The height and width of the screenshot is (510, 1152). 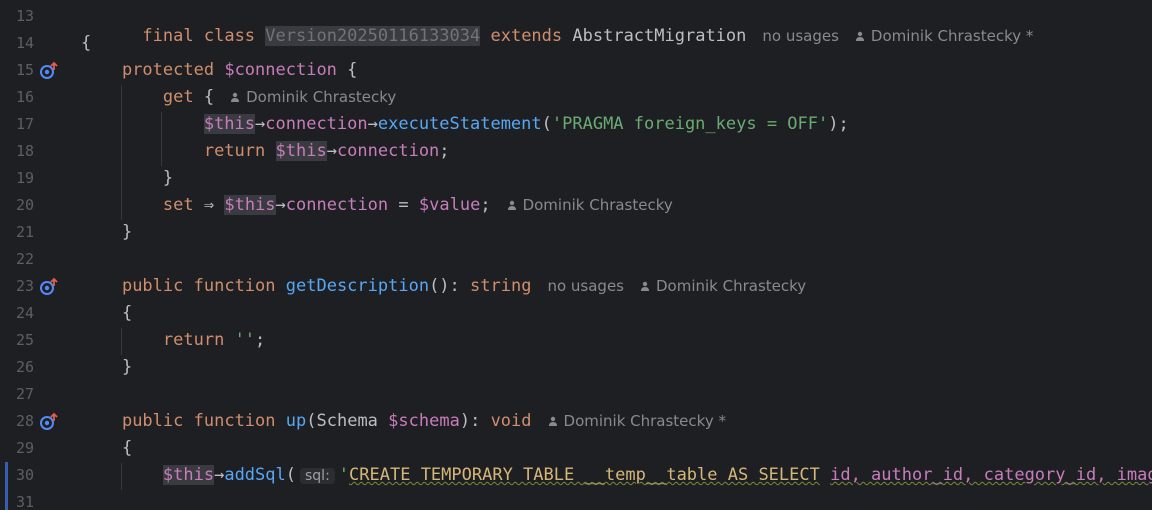 What do you see at coordinates (24, 151) in the screenshot?
I see `line-number: 18` at bounding box center [24, 151].